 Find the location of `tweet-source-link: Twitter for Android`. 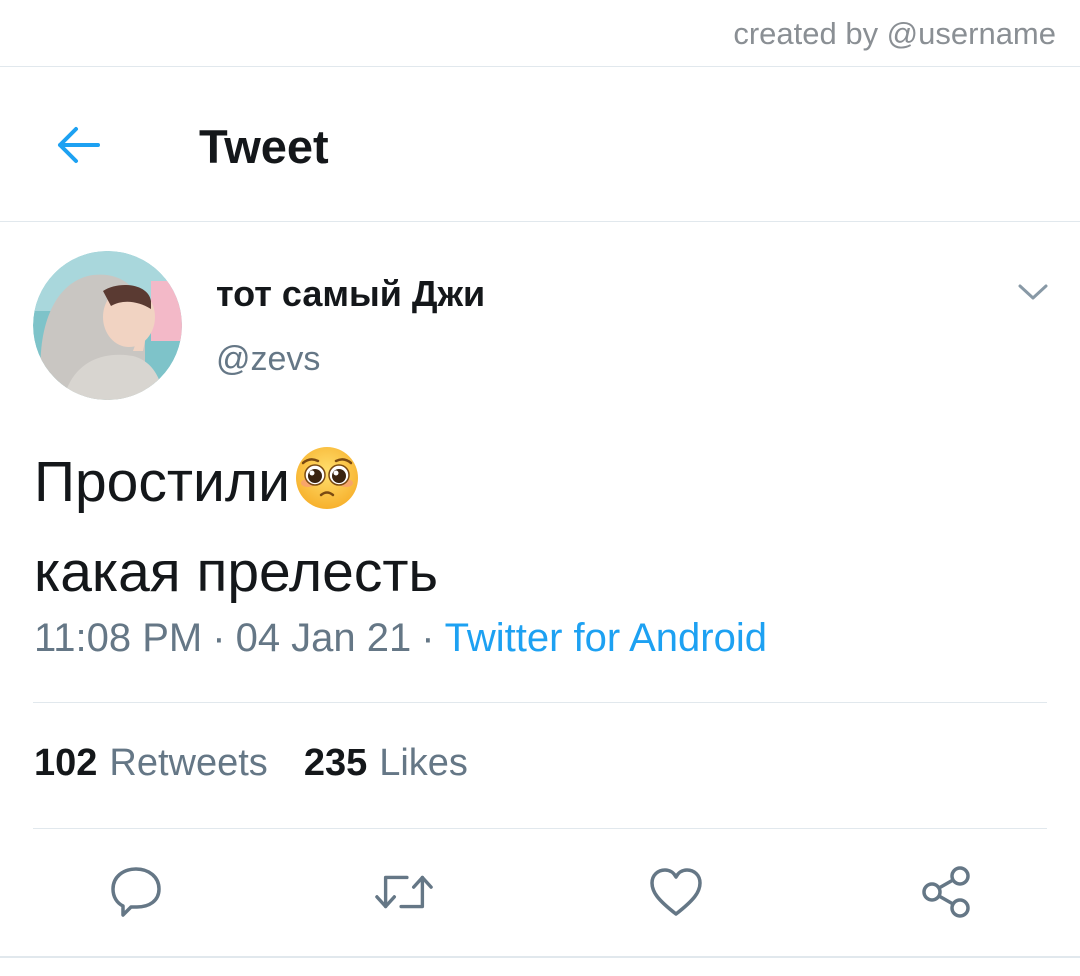

tweet-source-link: Twitter for Android is located at coordinates (606, 638).